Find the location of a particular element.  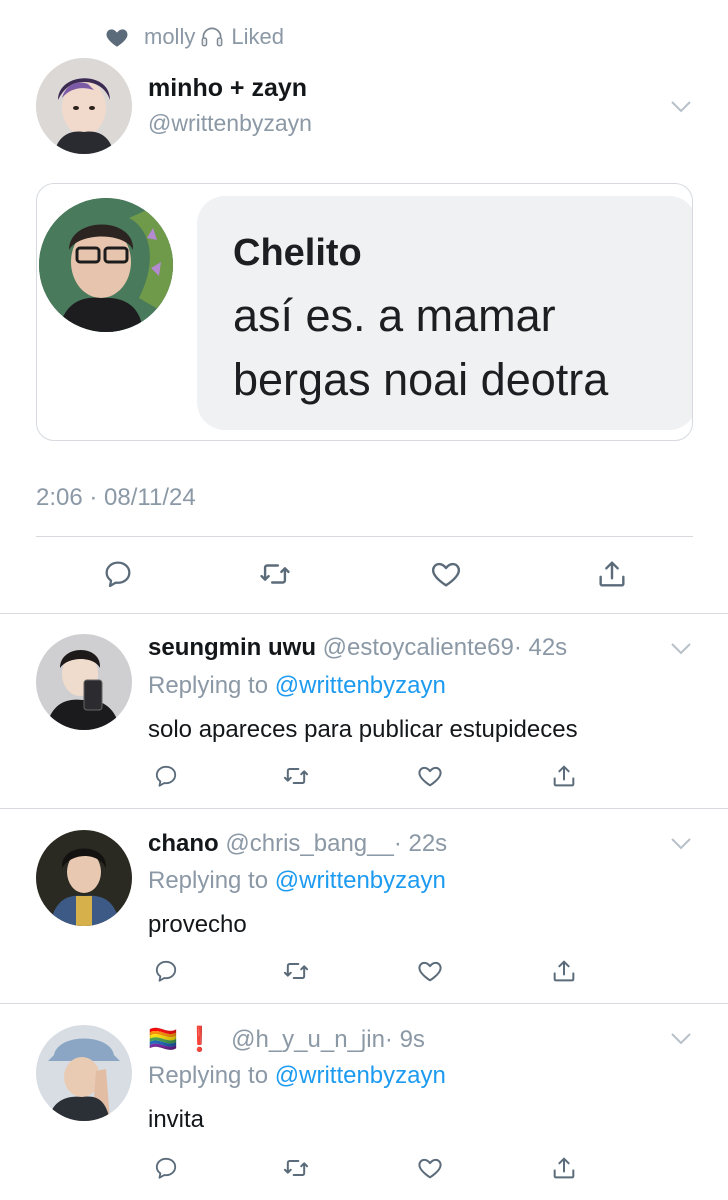

reply-handle: @estoycaliente69 is located at coordinates (418, 647).